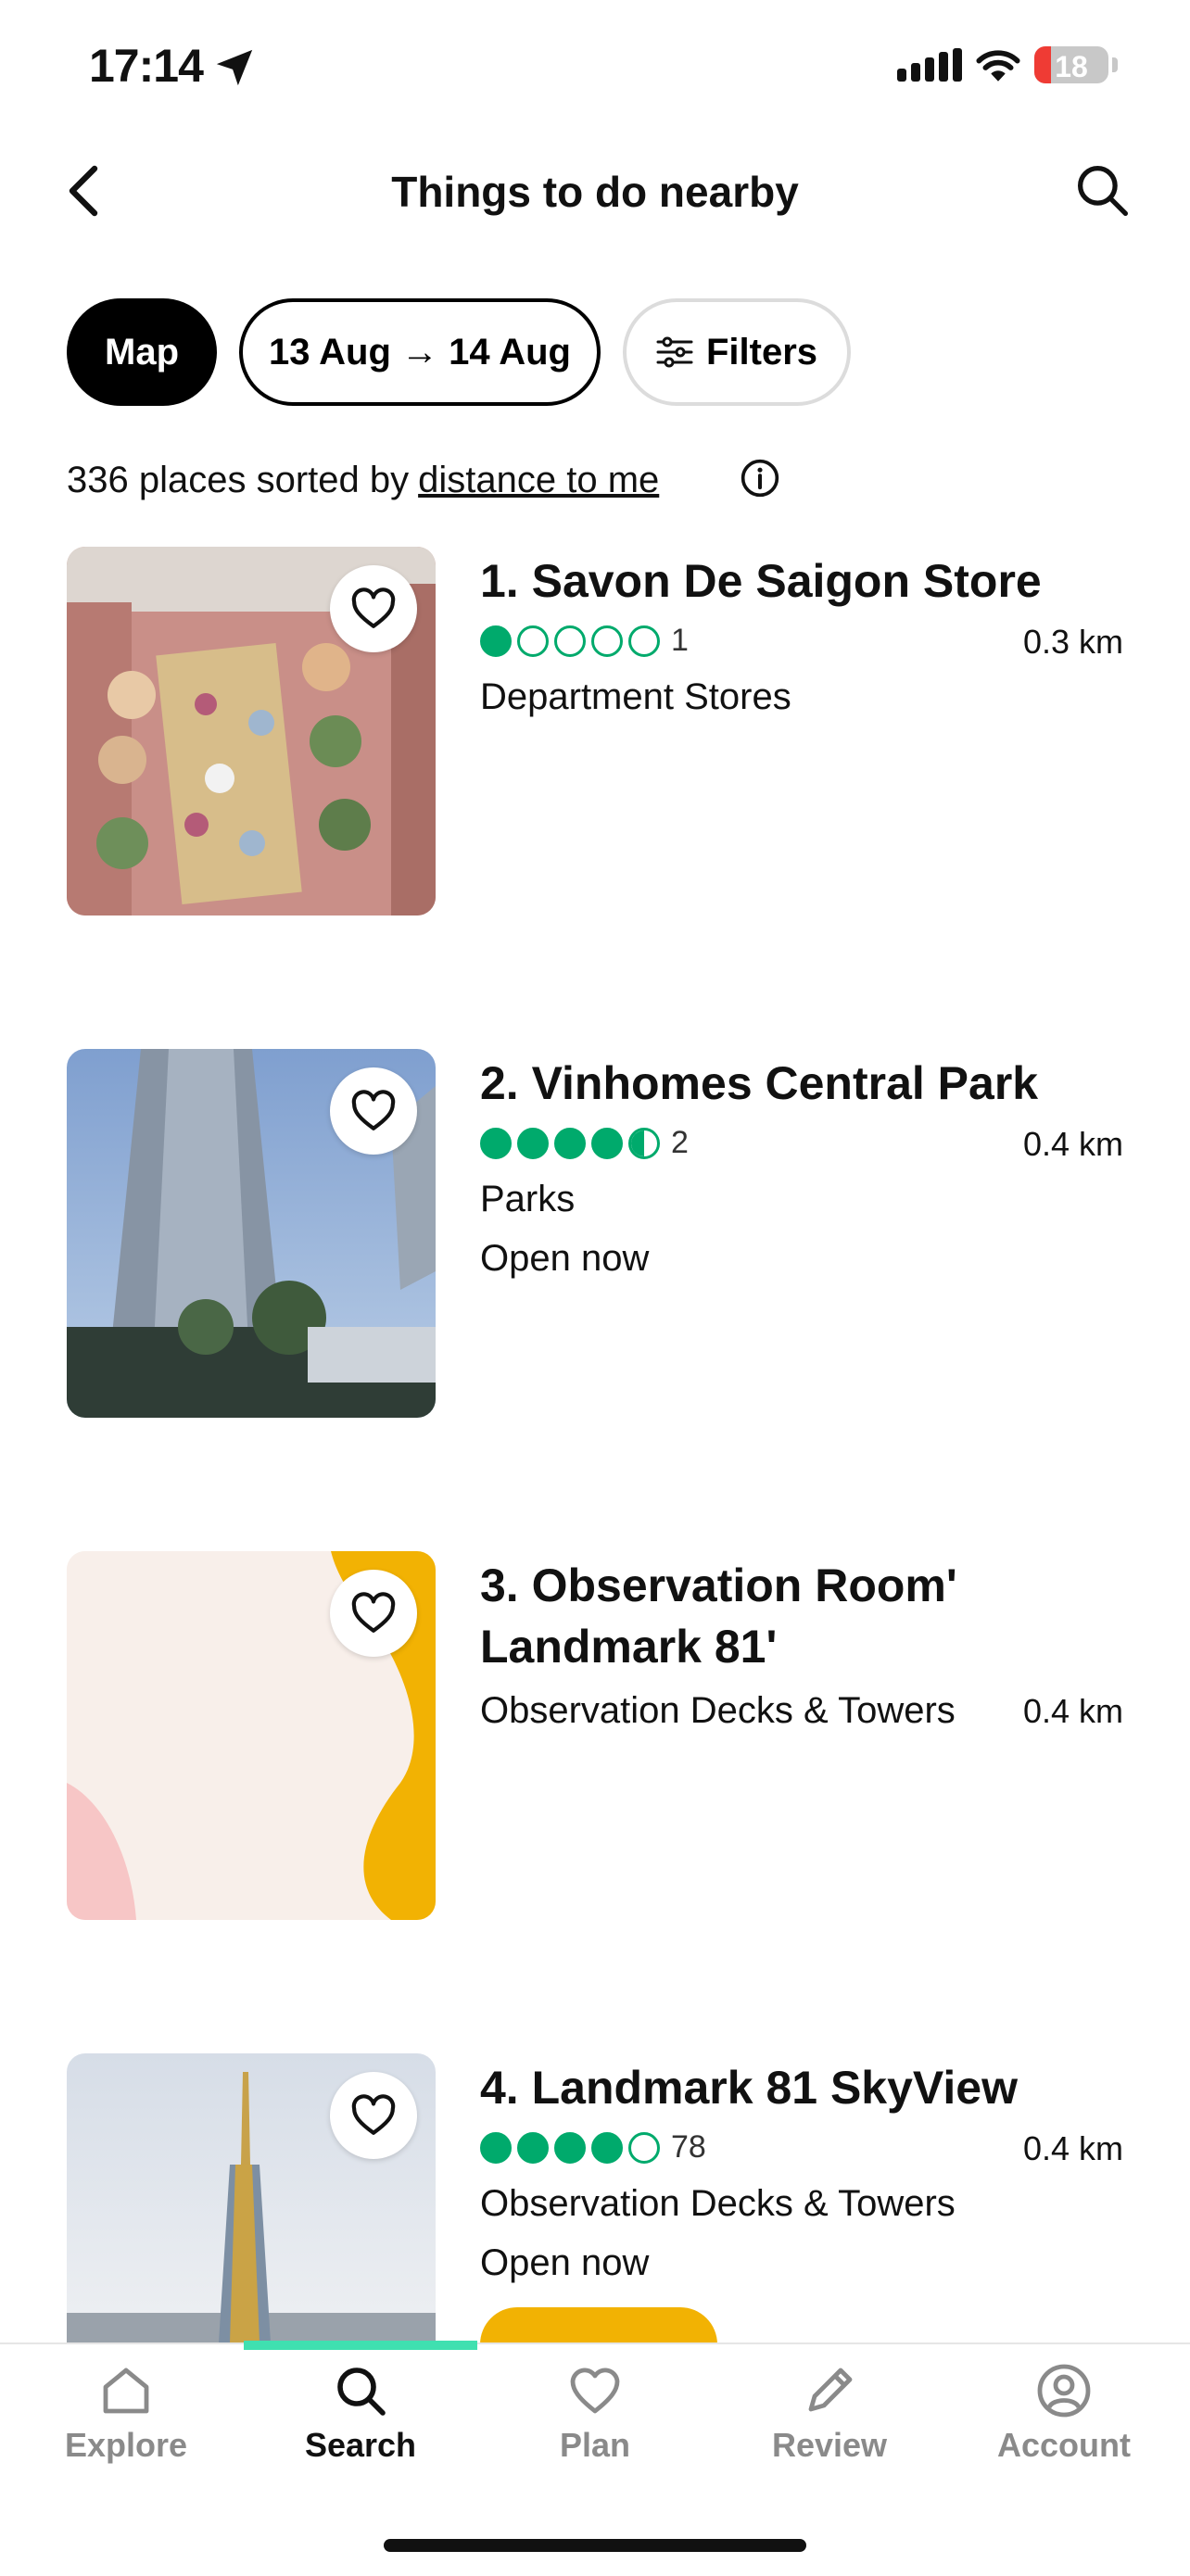  What do you see at coordinates (760, 478) in the screenshot?
I see `info-icon` at bounding box center [760, 478].